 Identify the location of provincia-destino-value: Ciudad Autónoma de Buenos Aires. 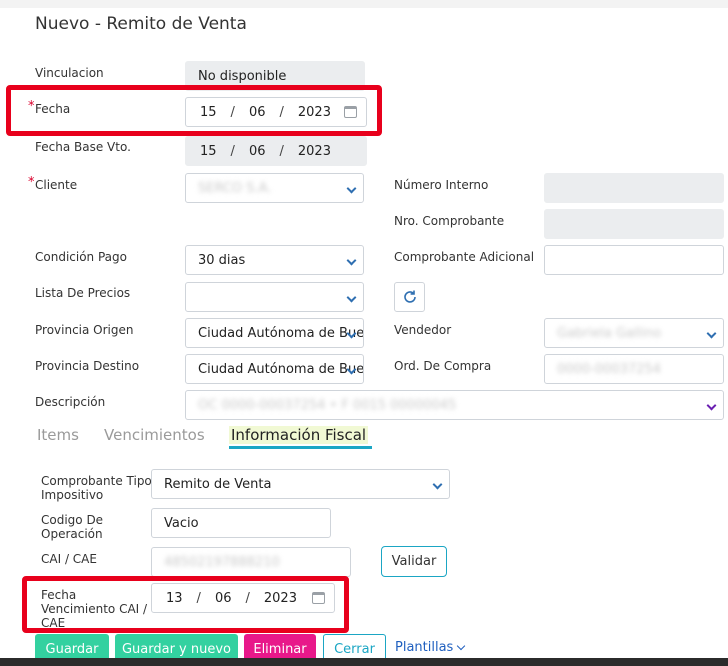
(281, 369).